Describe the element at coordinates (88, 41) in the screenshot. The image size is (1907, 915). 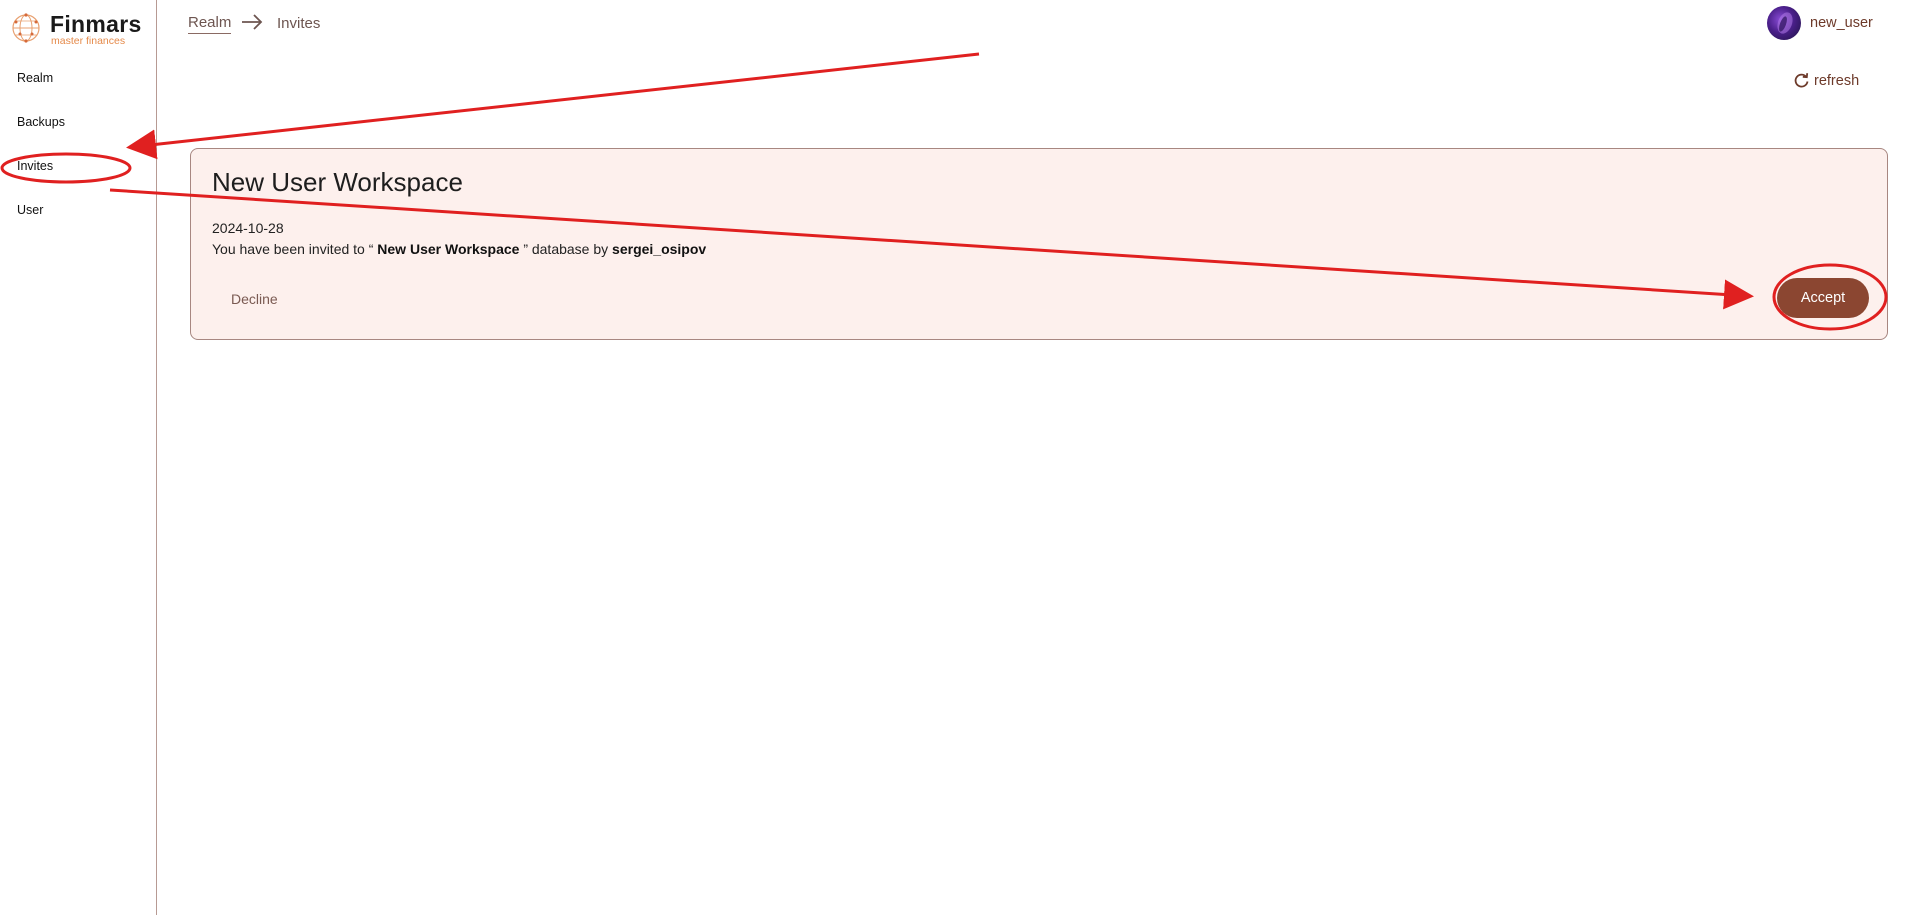
I see `brand-tagline: master finances` at that location.